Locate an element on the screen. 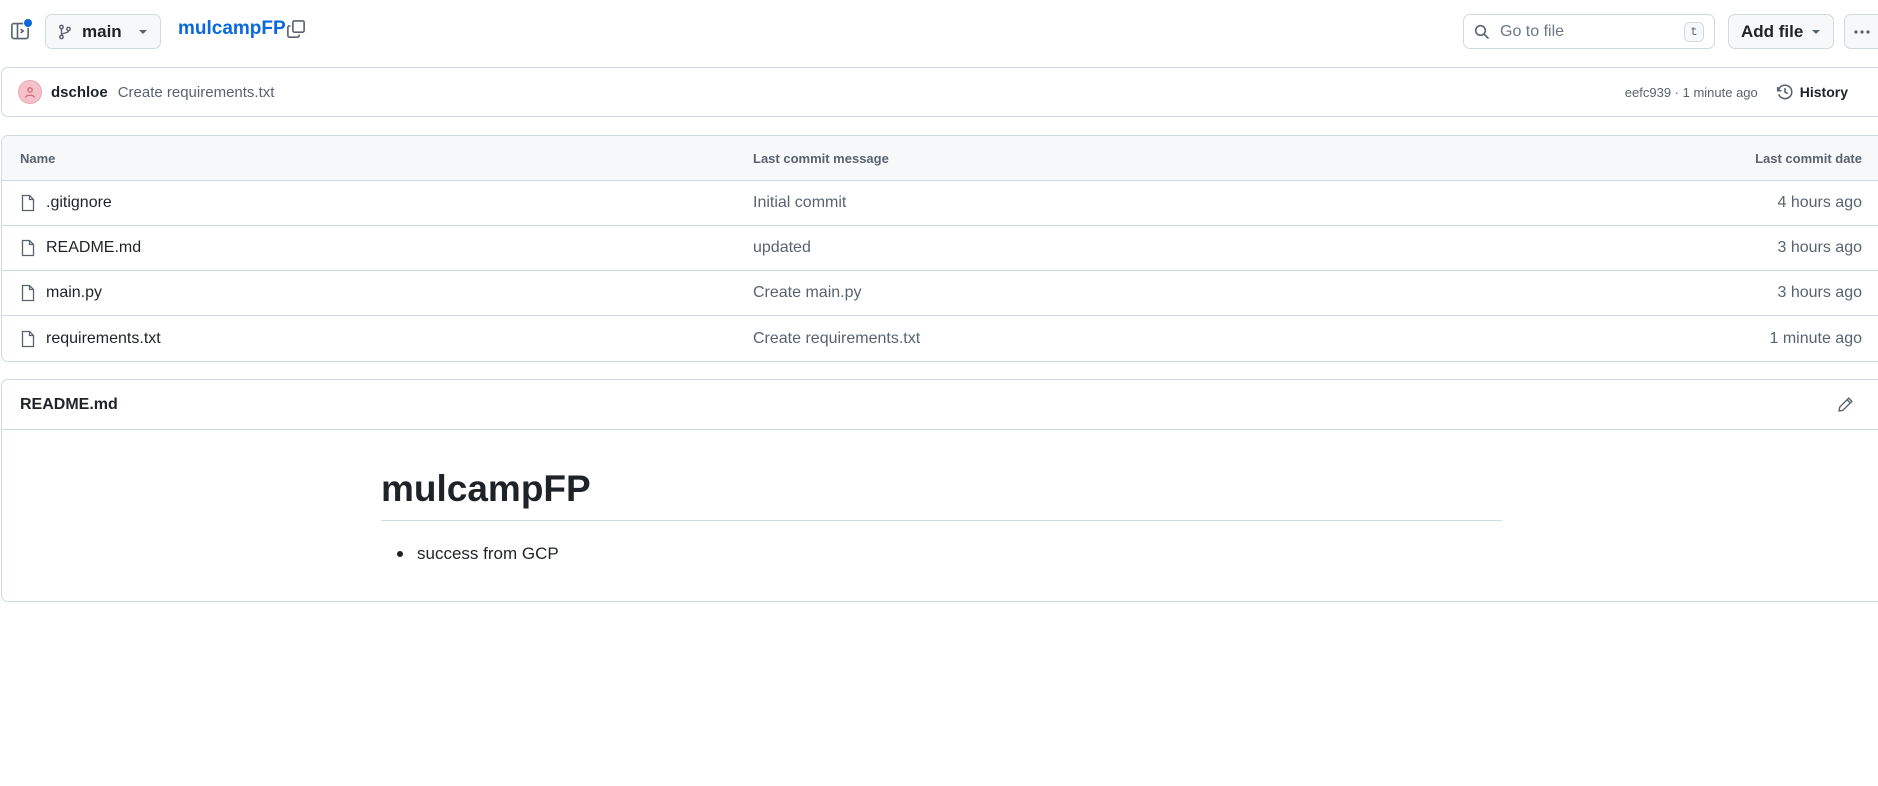 This screenshot has width=1878, height=786. pencil-icon is located at coordinates (1845, 404).